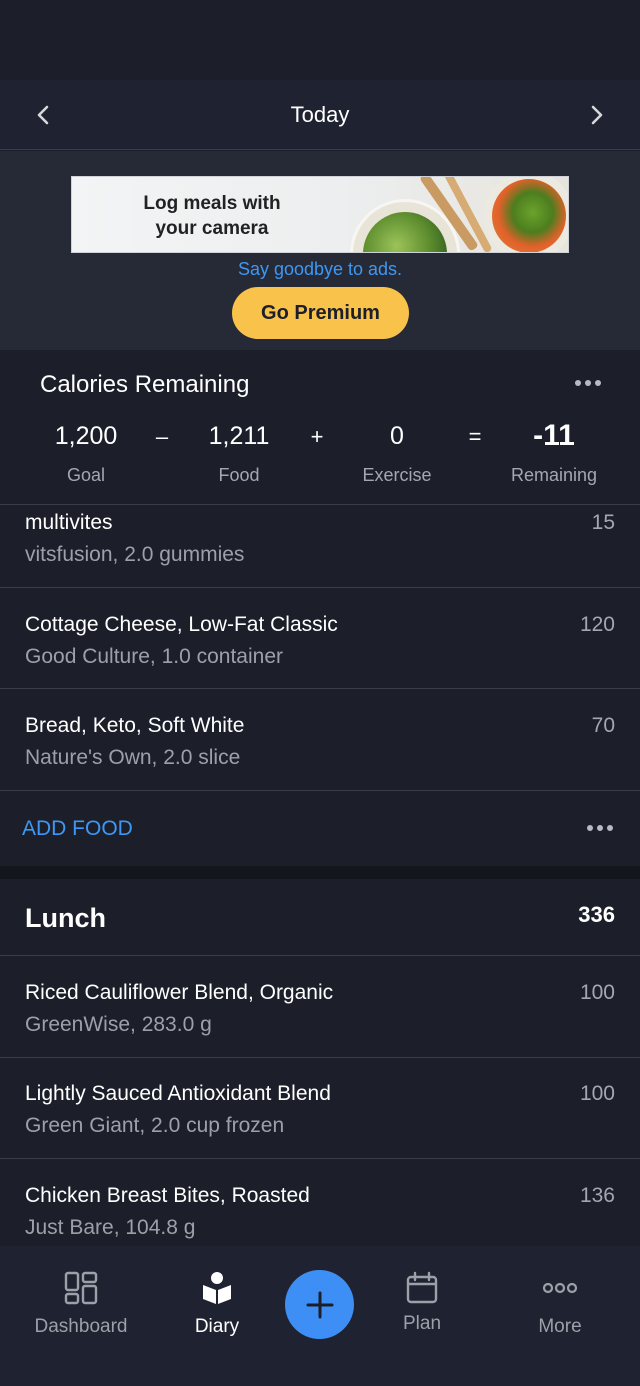 Image resolution: width=640 pixels, height=1386 pixels. I want to click on food-detail: vitsfusion, 2.0 gummies, so click(135, 554).